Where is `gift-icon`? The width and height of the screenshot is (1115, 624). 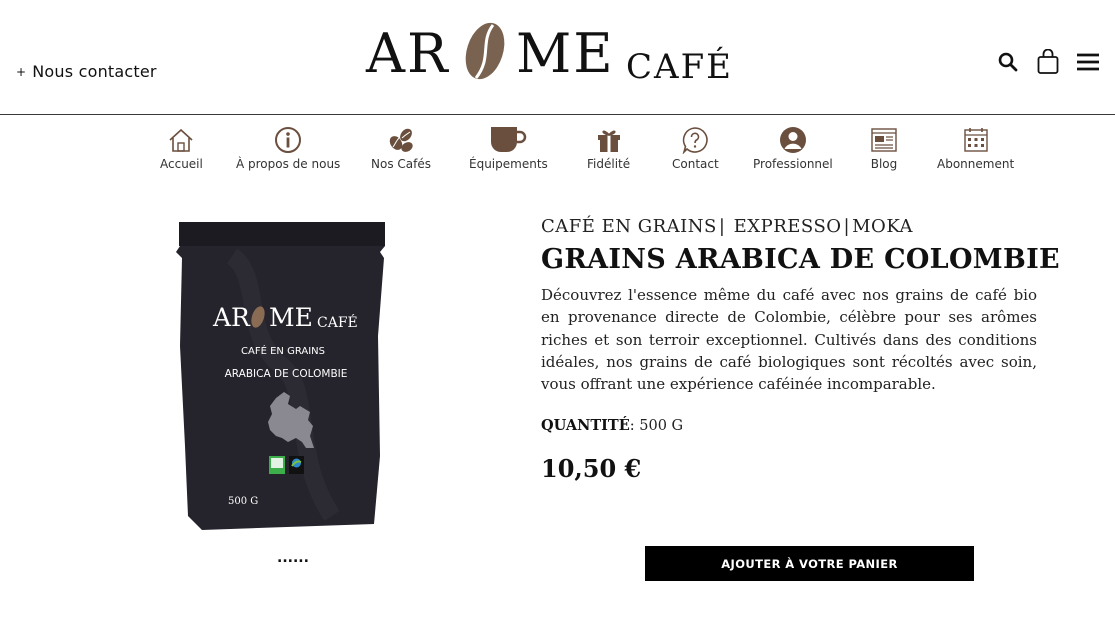
gift-icon is located at coordinates (609, 138).